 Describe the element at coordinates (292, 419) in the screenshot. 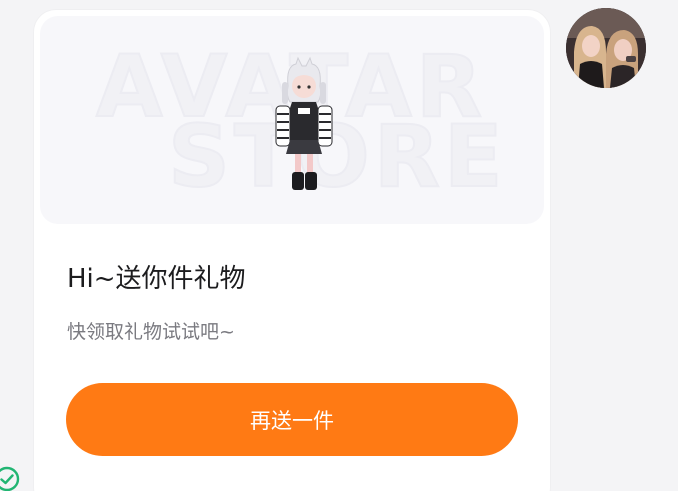

I see `send-another-button: 再送一件` at that location.